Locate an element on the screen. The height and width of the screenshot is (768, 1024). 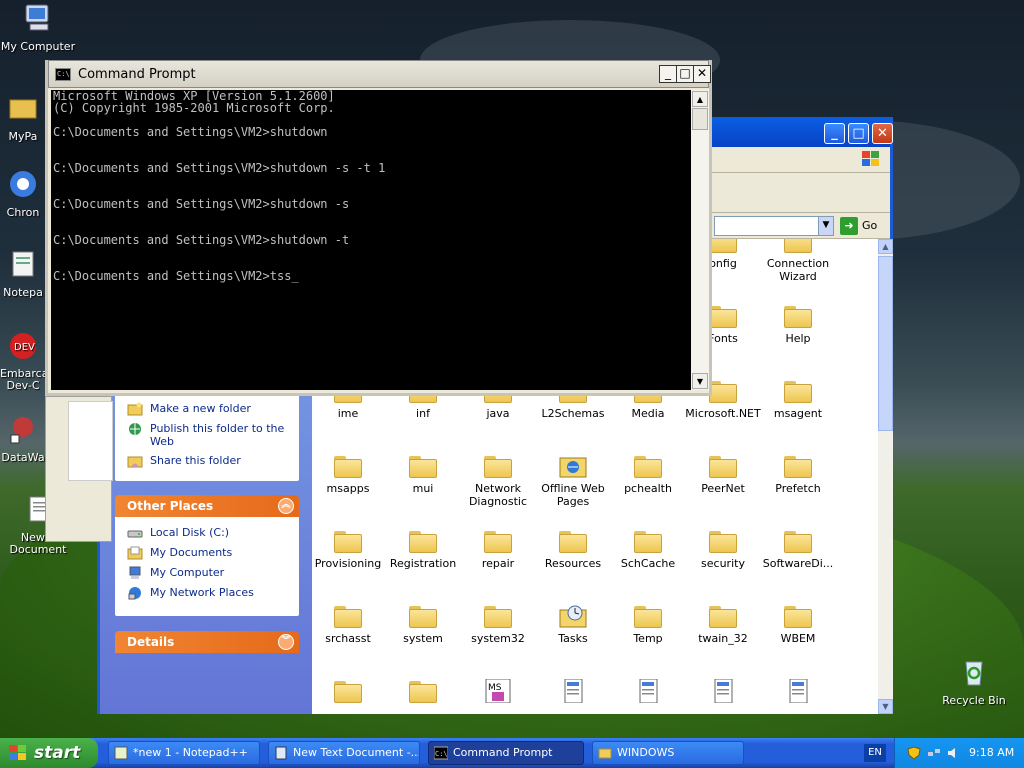
place-my-documents: My Documents is located at coordinates (207, 553).